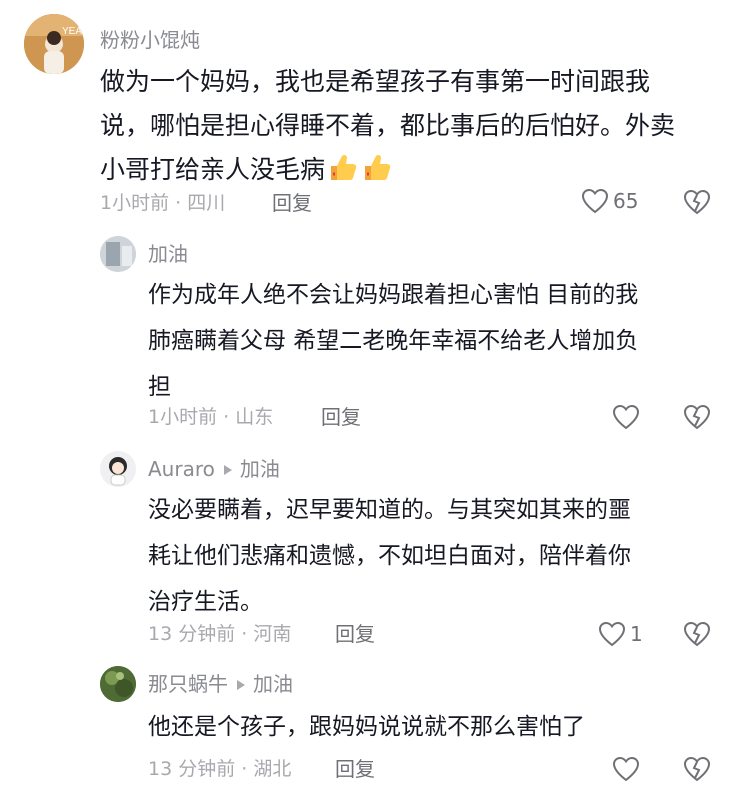 The height and width of the screenshot is (798, 746). I want to click on reply-username: 加油, so click(168, 254).